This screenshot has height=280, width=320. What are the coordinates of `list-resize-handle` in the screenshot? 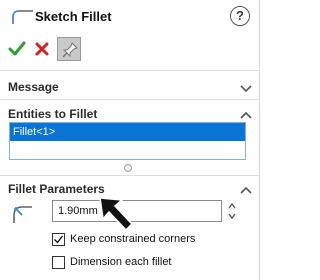 It's located at (128, 168).